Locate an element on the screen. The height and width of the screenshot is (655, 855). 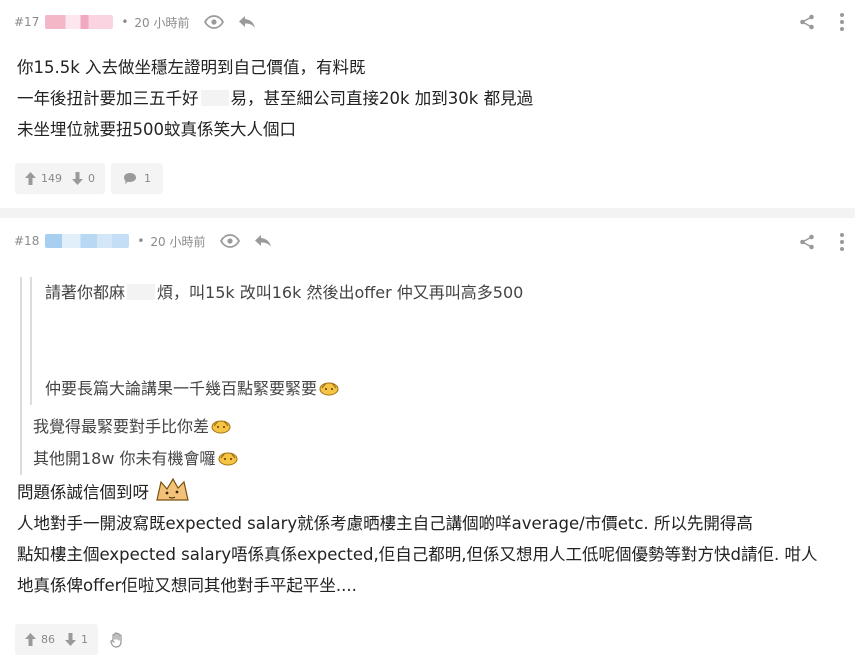
post-actions: 149 0 1 is located at coordinates (89, 178).